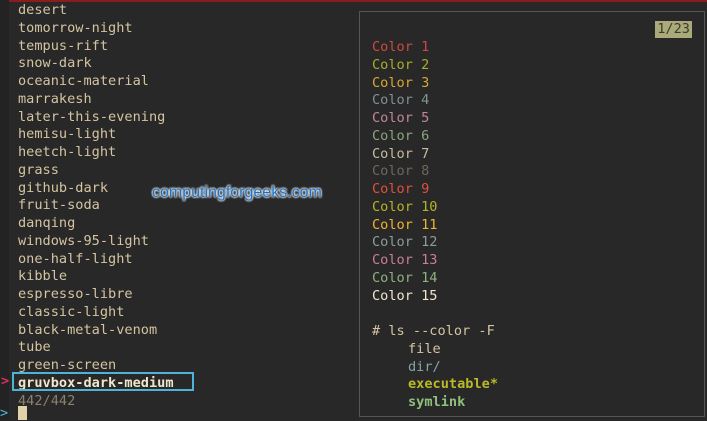 Image resolution: width=707 pixels, height=421 pixels. I want to click on color-sample: Color 6, so click(401, 135).